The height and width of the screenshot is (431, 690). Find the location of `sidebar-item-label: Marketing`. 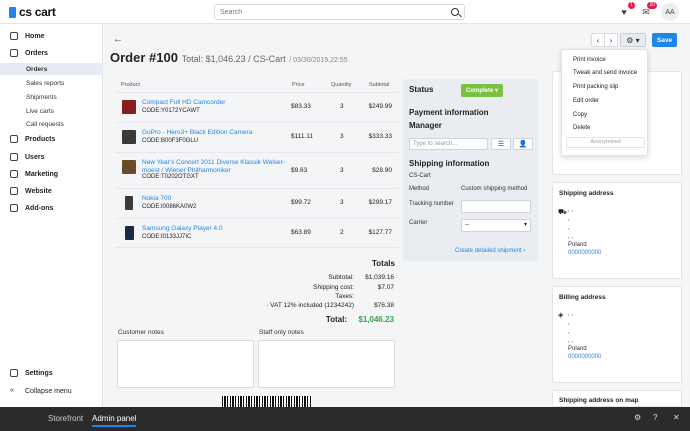

sidebar-item-label: Marketing is located at coordinates (42, 174).